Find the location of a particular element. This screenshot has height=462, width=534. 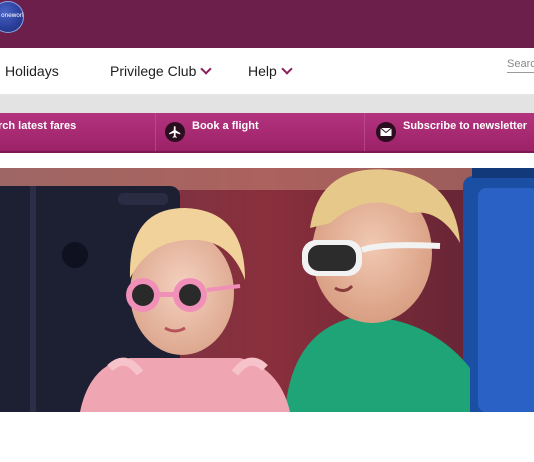

action-label: rch latest fares is located at coordinates (38, 126).